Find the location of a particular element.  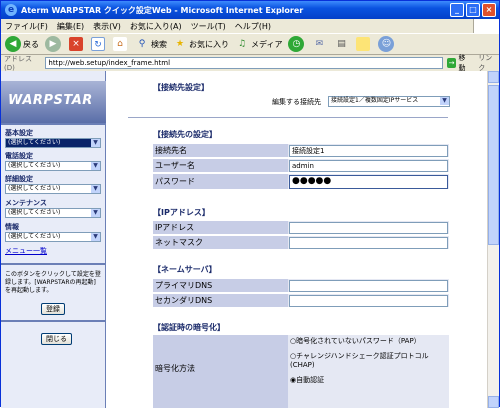

menu-file: ファイル(F) is located at coordinates (26, 26).